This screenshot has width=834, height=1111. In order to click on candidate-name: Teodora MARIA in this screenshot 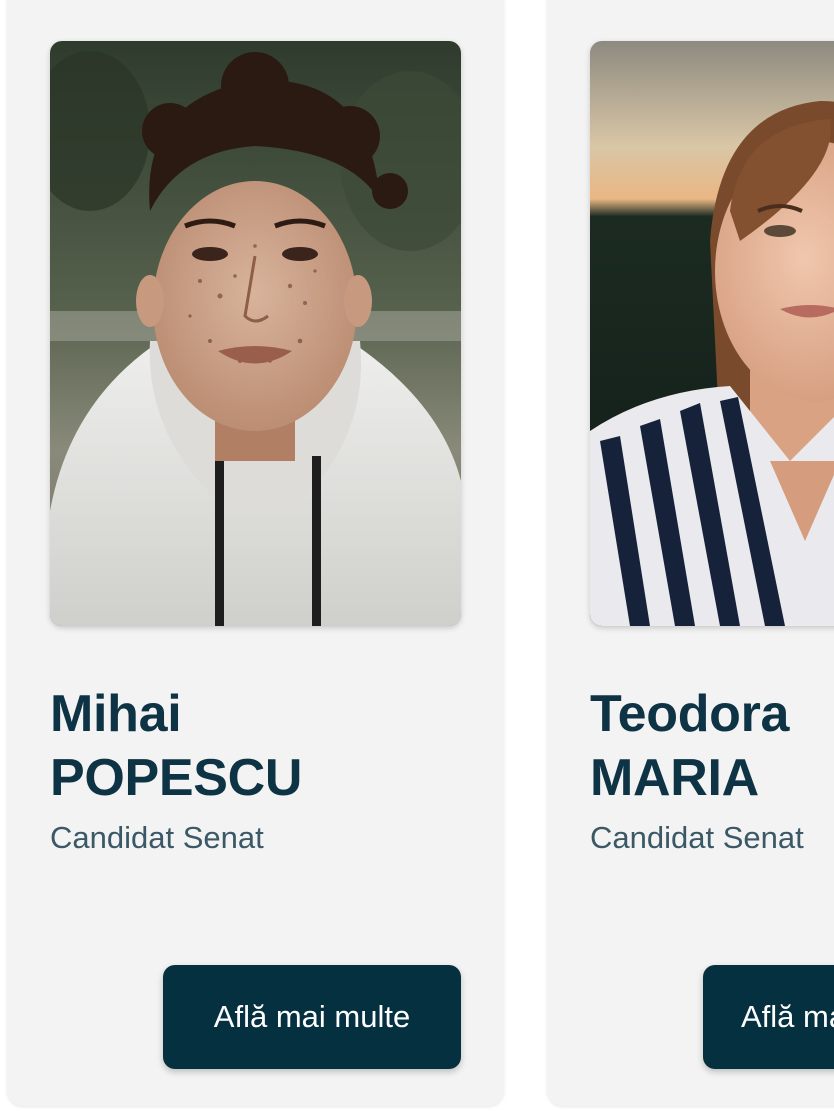, I will do `click(689, 746)`.